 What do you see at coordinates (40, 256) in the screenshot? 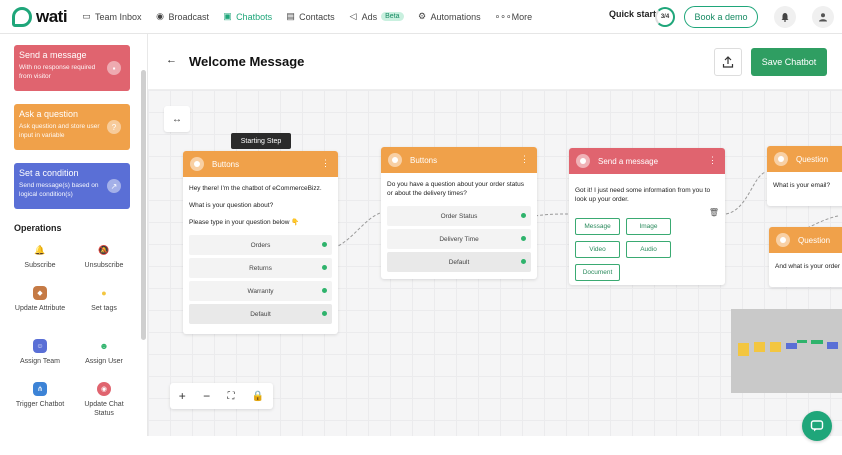
I see `op-subscribe: 🔔 Subscribe` at bounding box center [40, 256].